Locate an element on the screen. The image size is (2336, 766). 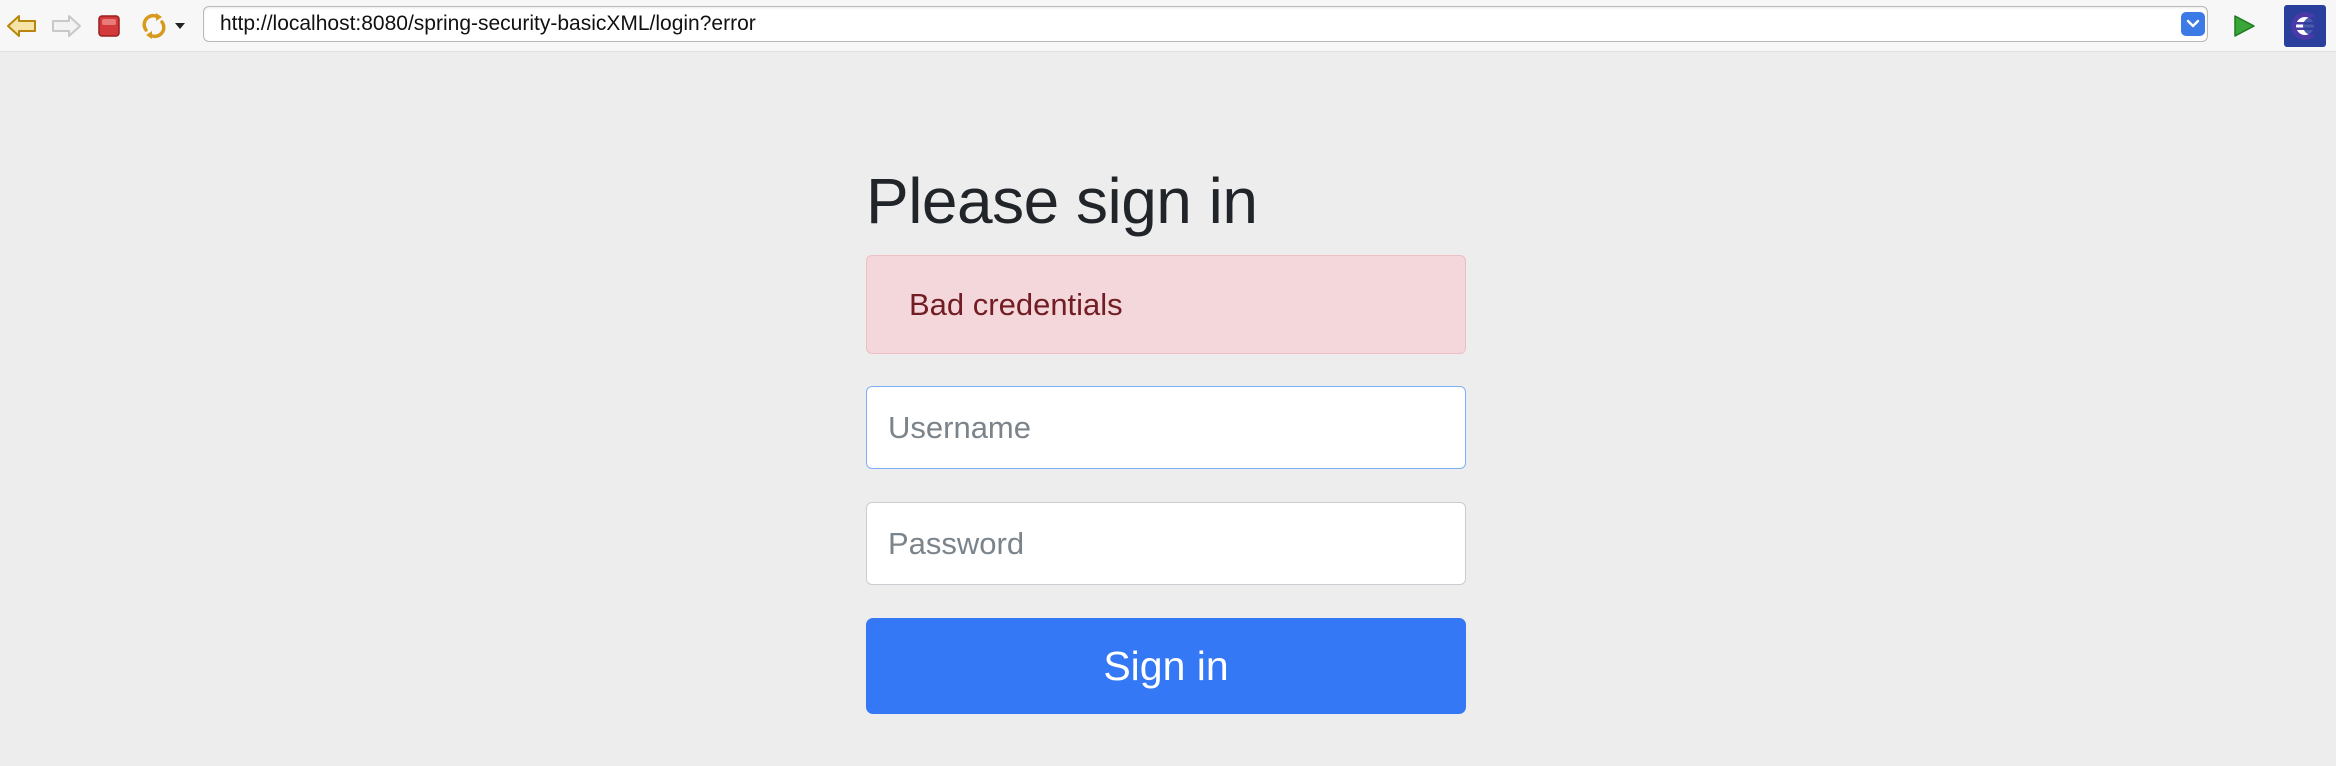
back-button is located at coordinates (22, 26).